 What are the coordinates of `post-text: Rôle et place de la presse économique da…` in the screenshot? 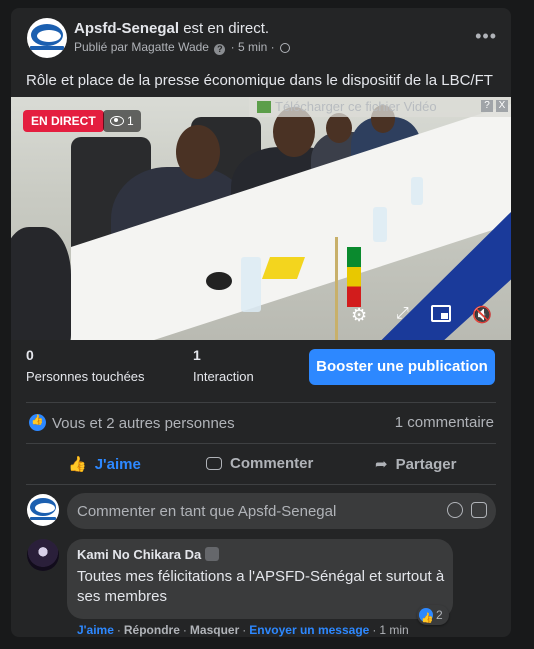 It's located at (259, 80).